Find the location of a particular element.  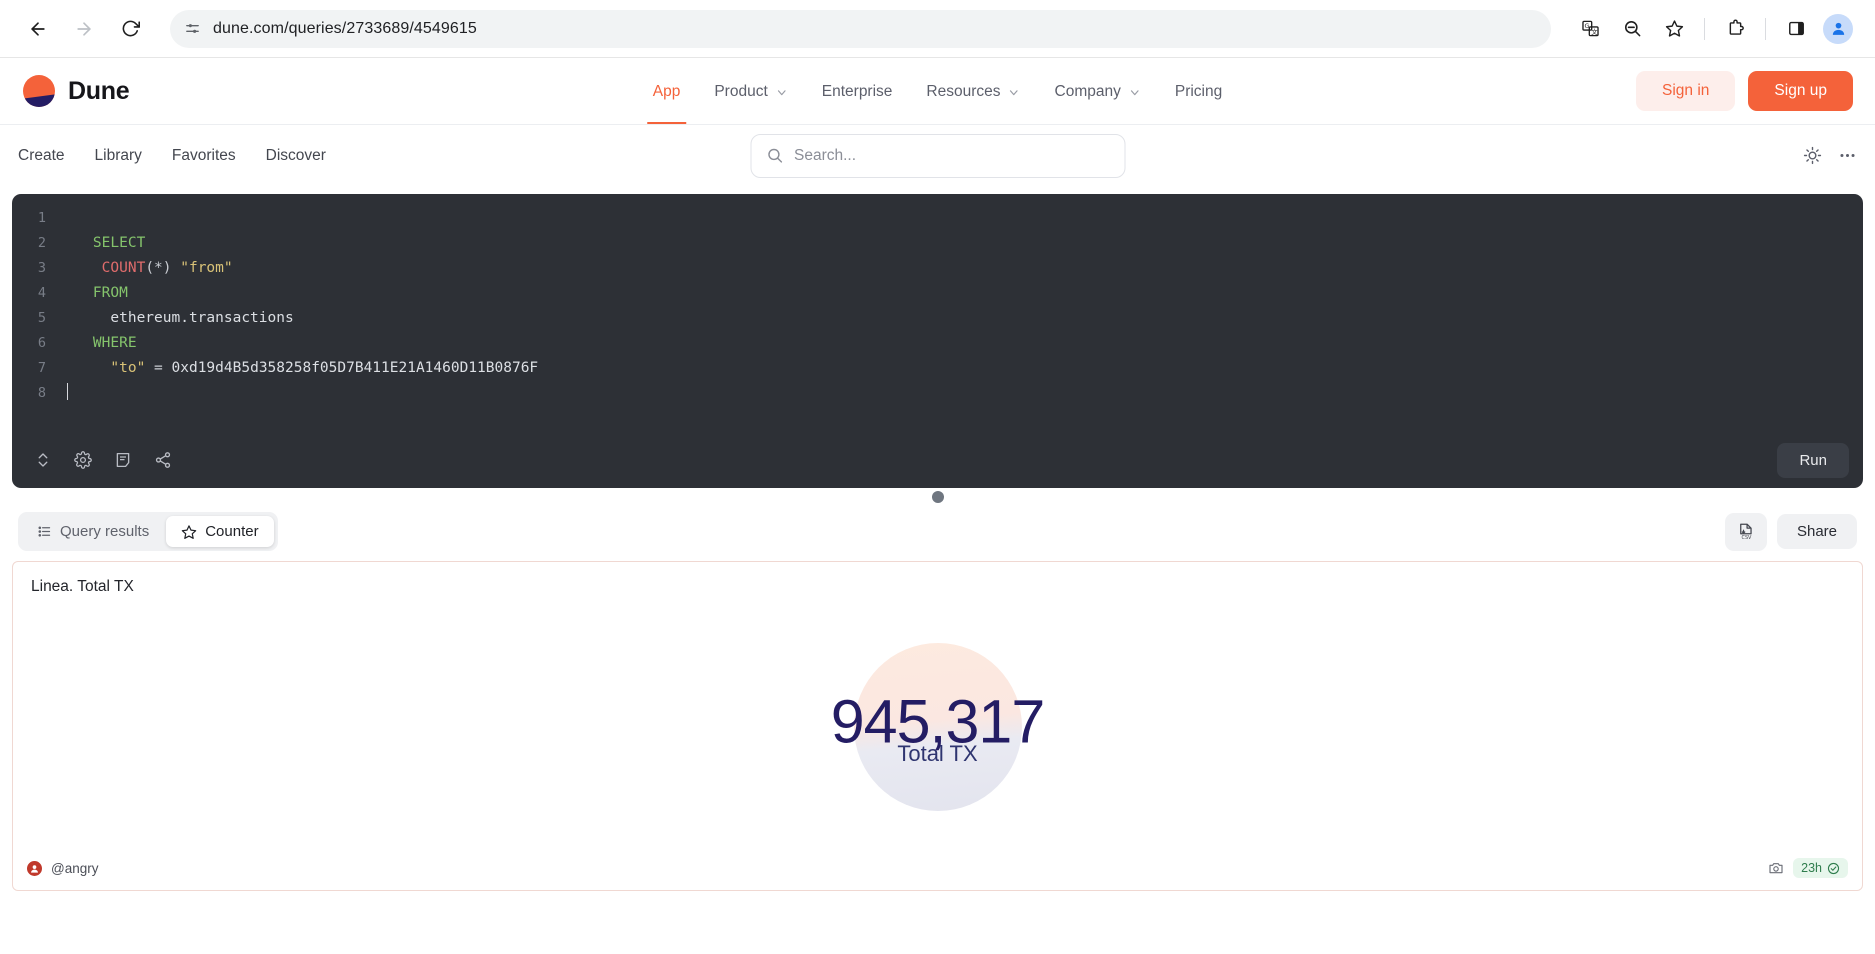

secondary-nav-actions is located at coordinates (1830, 155).